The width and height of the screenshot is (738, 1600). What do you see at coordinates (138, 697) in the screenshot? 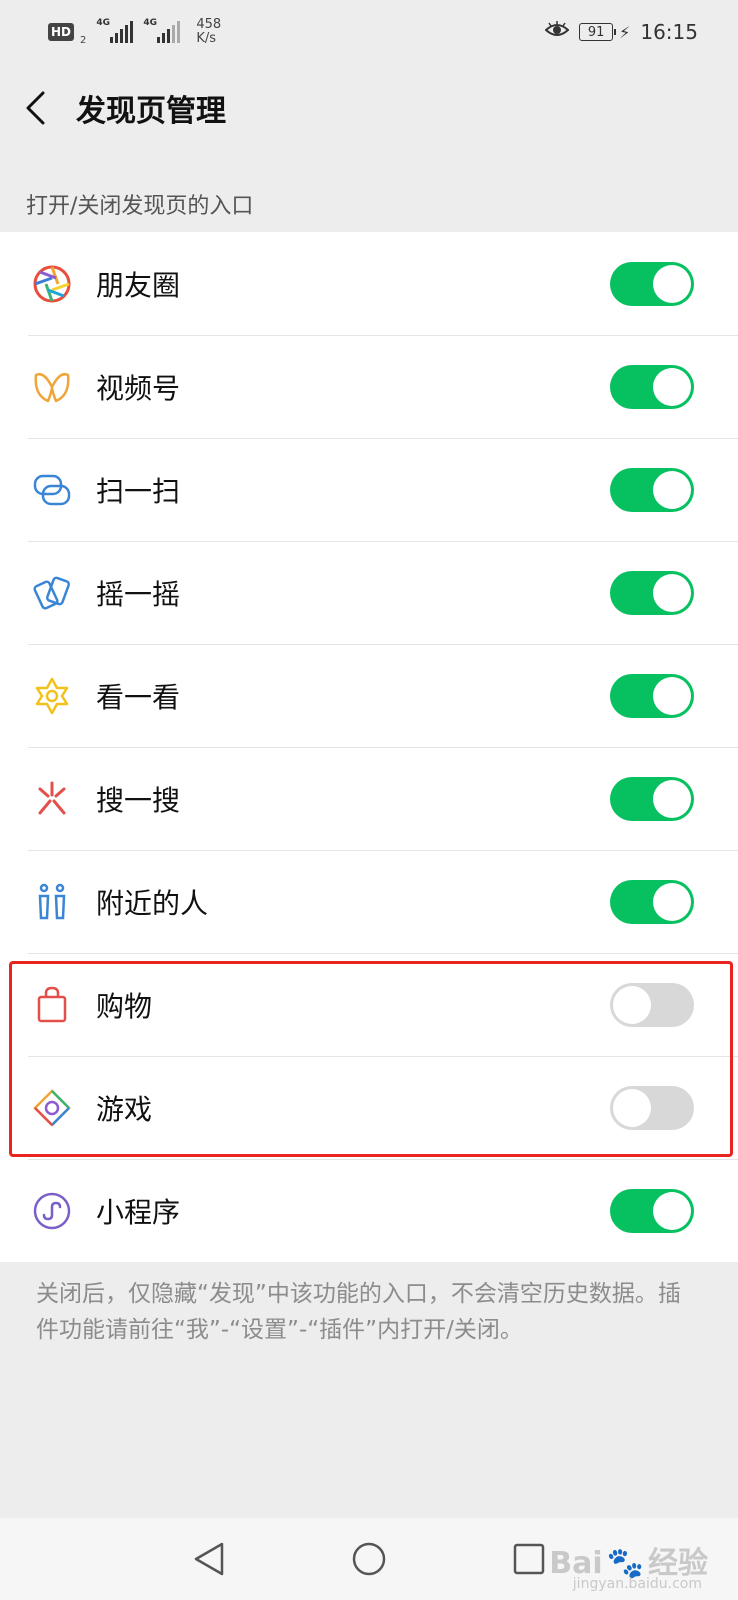
I see `item-label: 看一看` at bounding box center [138, 697].